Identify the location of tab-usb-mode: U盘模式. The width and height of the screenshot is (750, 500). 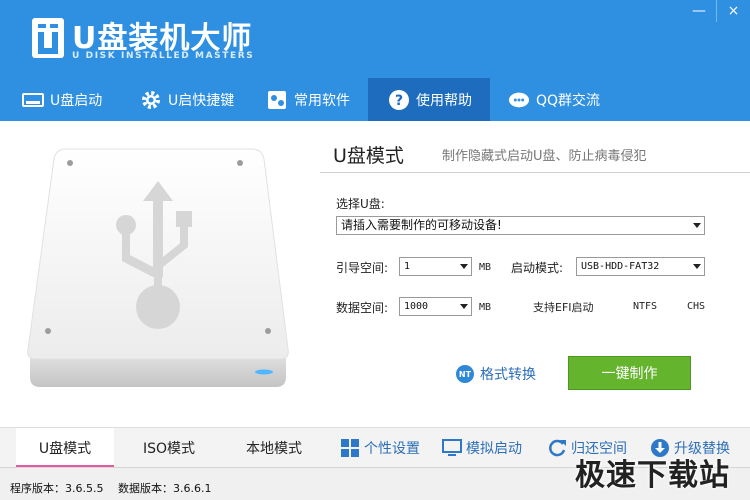
(65, 448).